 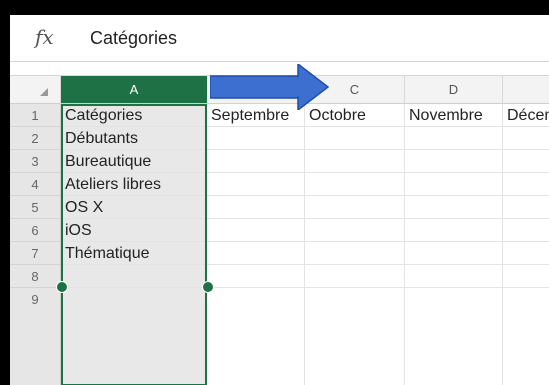 What do you see at coordinates (355, 207) in the screenshot?
I see `cell-c5` at bounding box center [355, 207].